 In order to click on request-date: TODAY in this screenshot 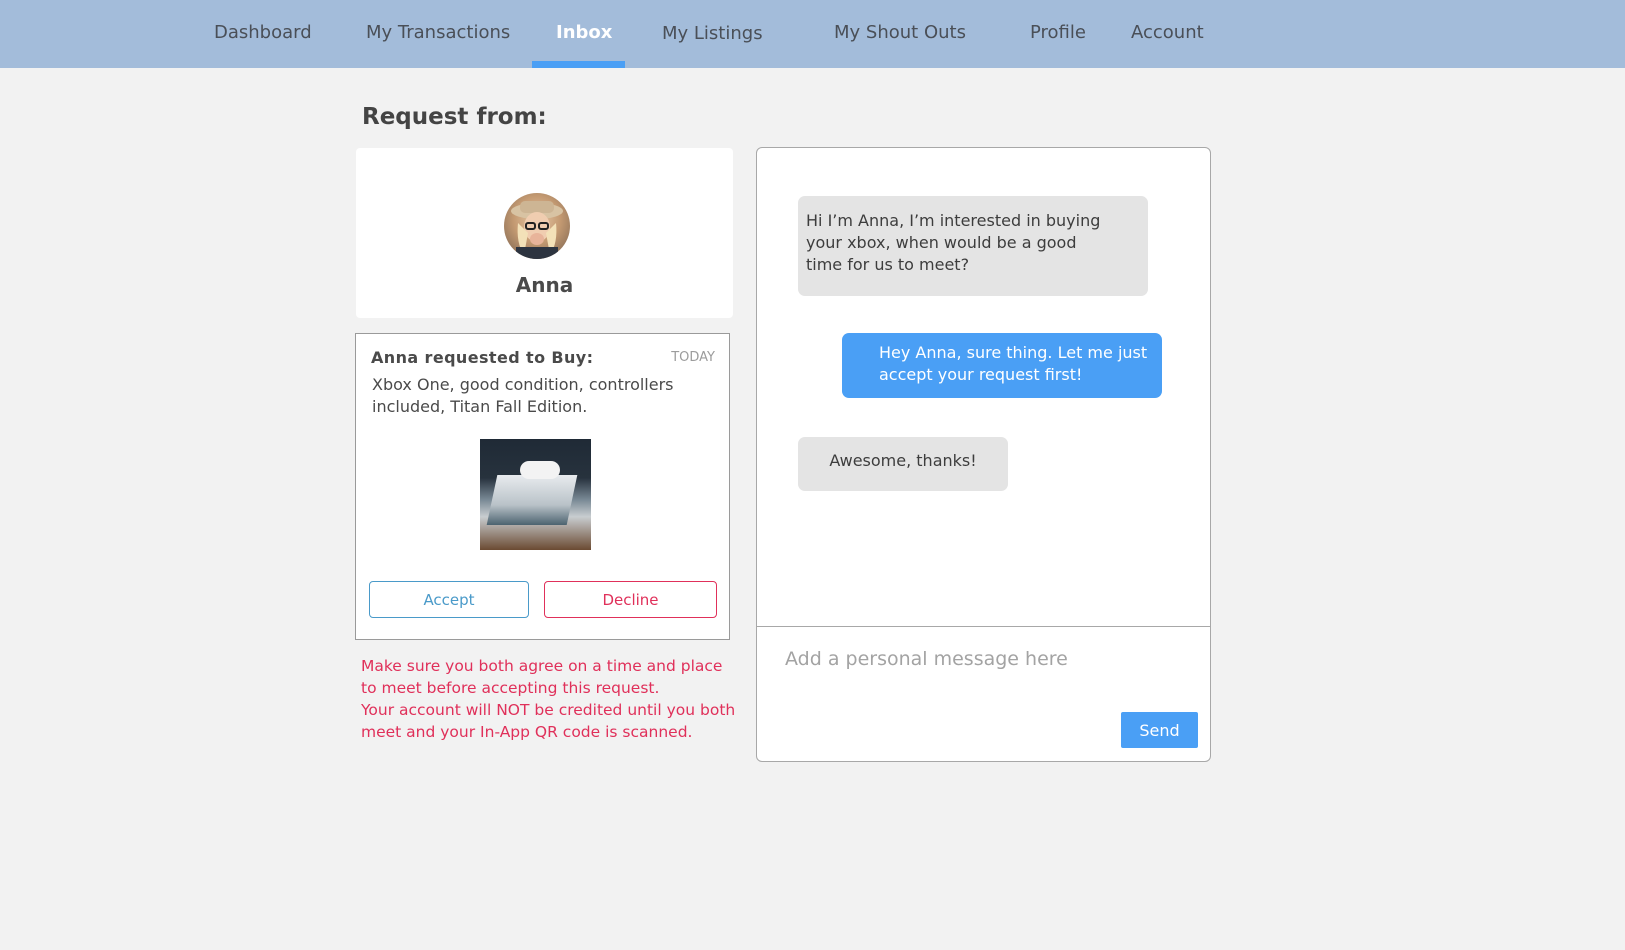, I will do `click(693, 357)`.